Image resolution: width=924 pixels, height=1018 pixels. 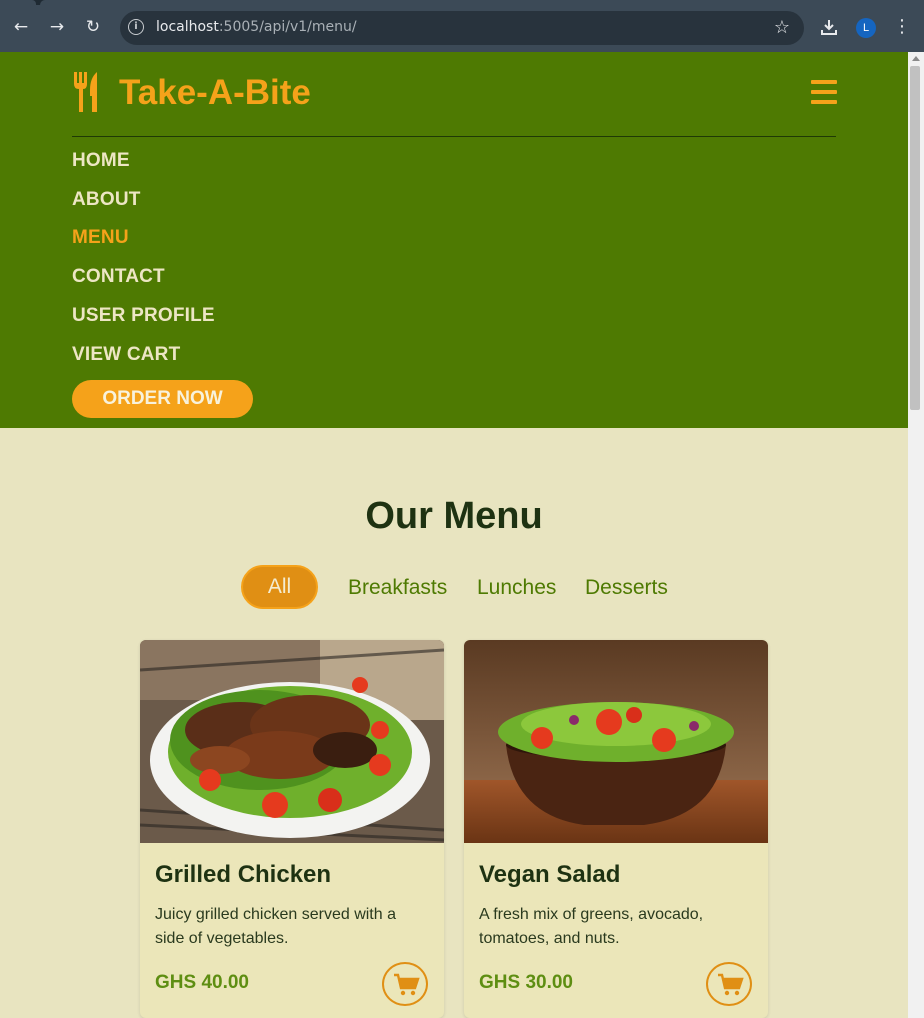 What do you see at coordinates (93, 27) in the screenshot?
I see `reload-icon: ↻` at bounding box center [93, 27].